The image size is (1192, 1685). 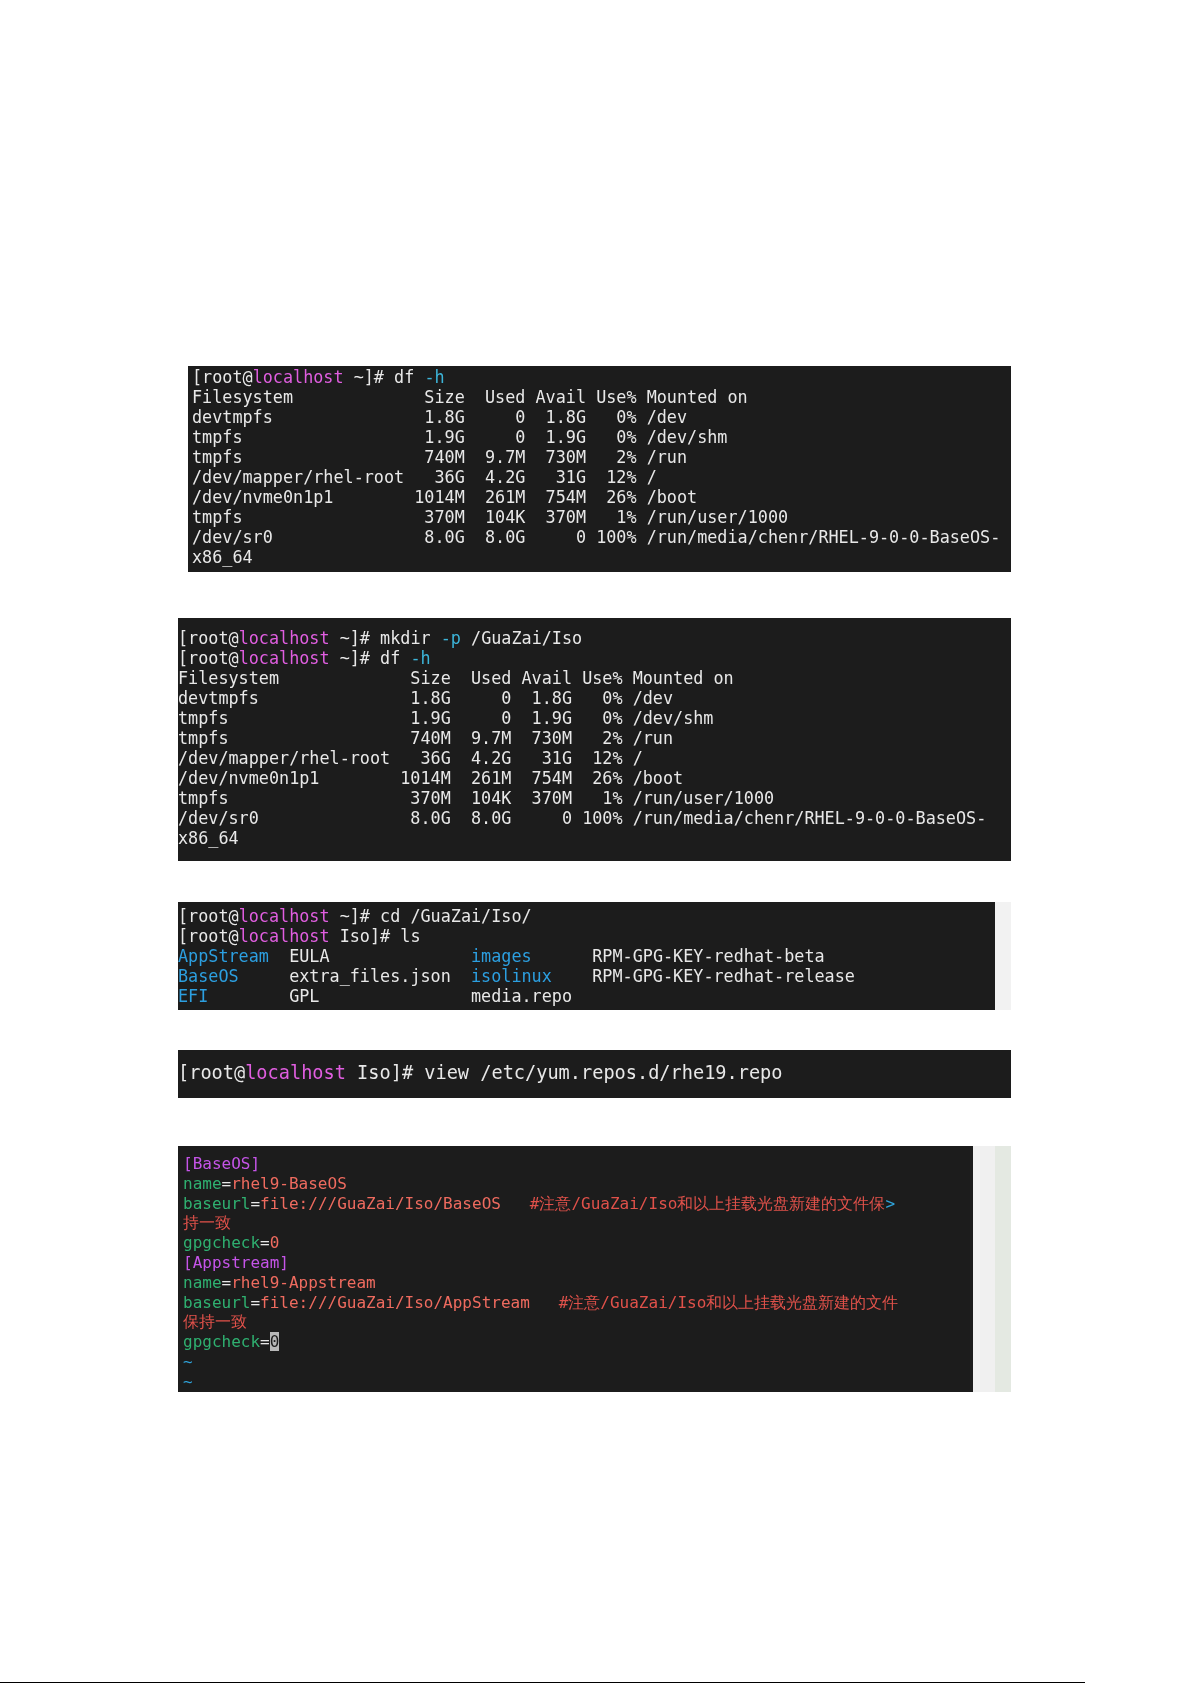 What do you see at coordinates (280, 1282) in the screenshot?
I see `terminal-line: name=rhel9-Appstream` at bounding box center [280, 1282].